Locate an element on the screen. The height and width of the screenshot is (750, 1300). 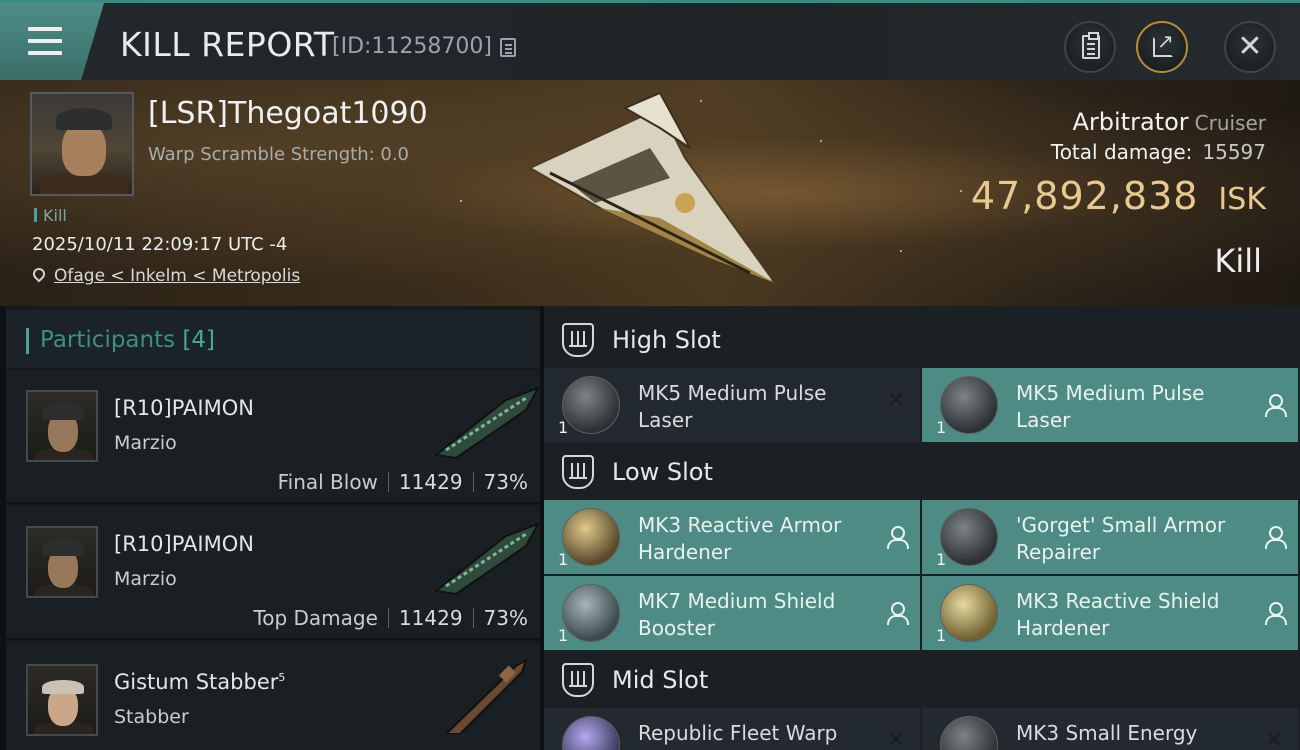
isk-value: 47,892,838 ISK is located at coordinates (1118, 196).